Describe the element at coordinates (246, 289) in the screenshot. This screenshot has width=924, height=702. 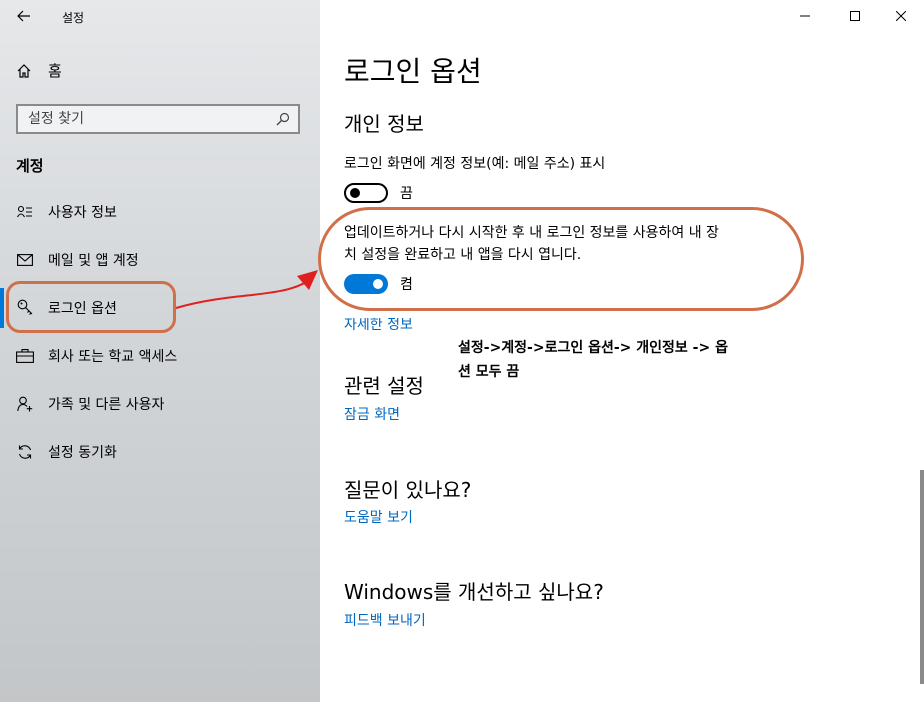
I see `annotation-arrow` at that location.